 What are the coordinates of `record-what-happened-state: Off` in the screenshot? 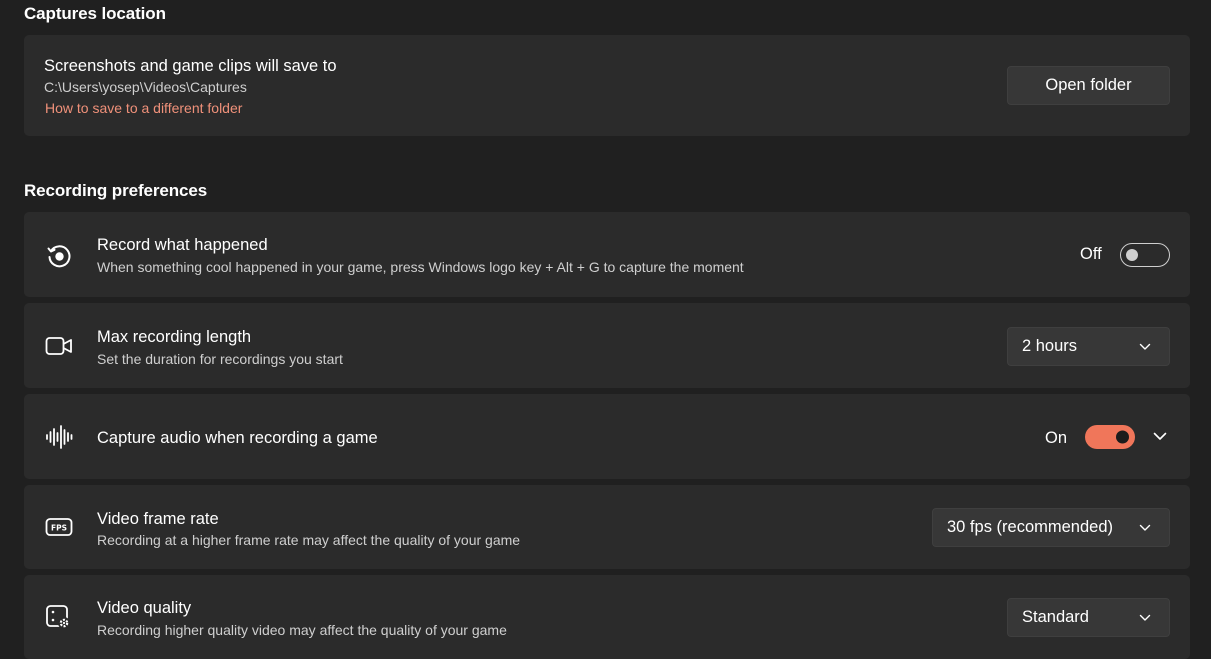 It's located at (1091, 254).